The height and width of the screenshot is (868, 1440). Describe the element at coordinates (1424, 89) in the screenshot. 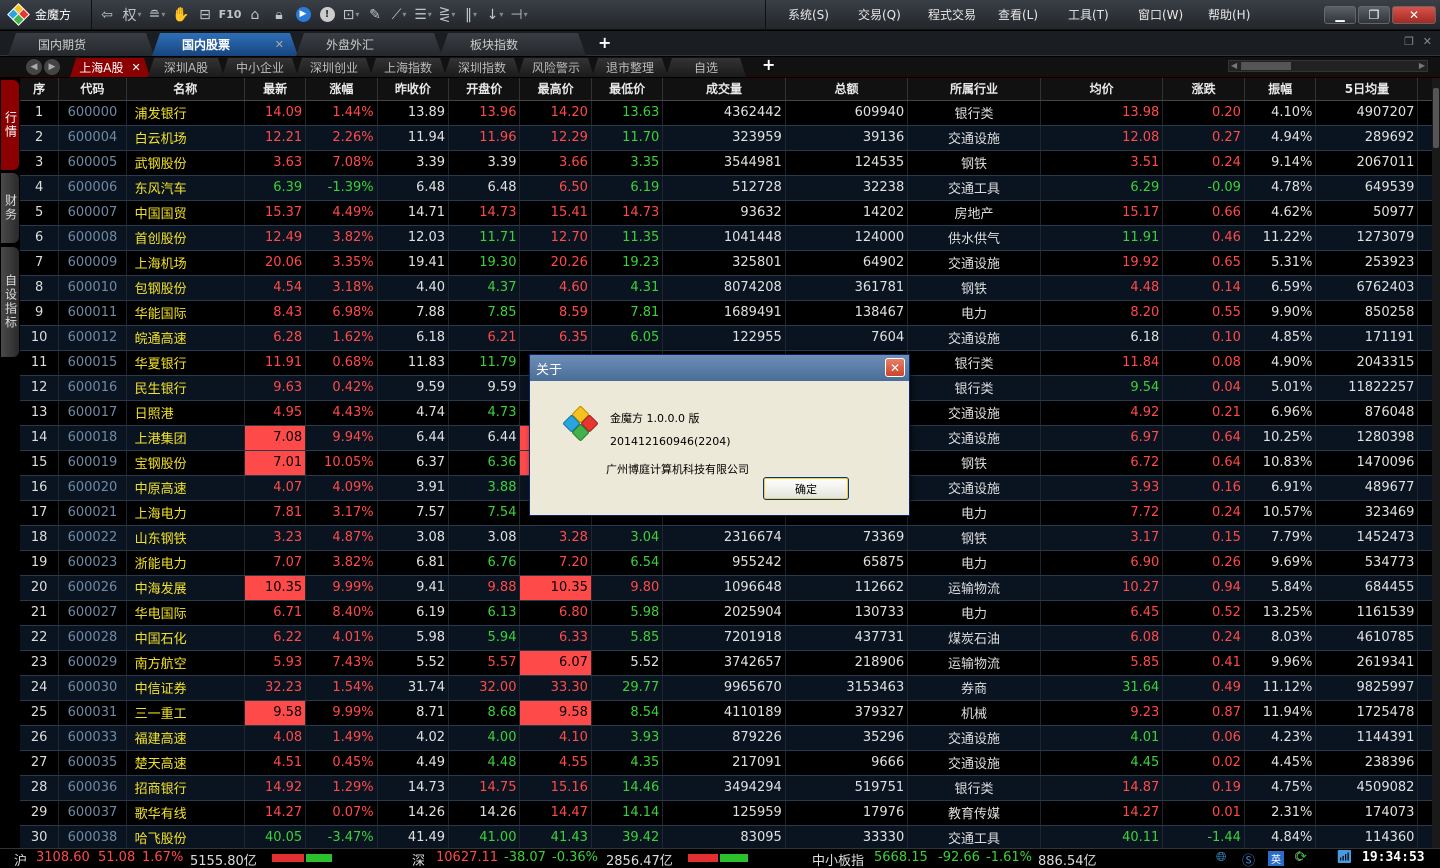

I see `column-header: 市盈率` at that location.